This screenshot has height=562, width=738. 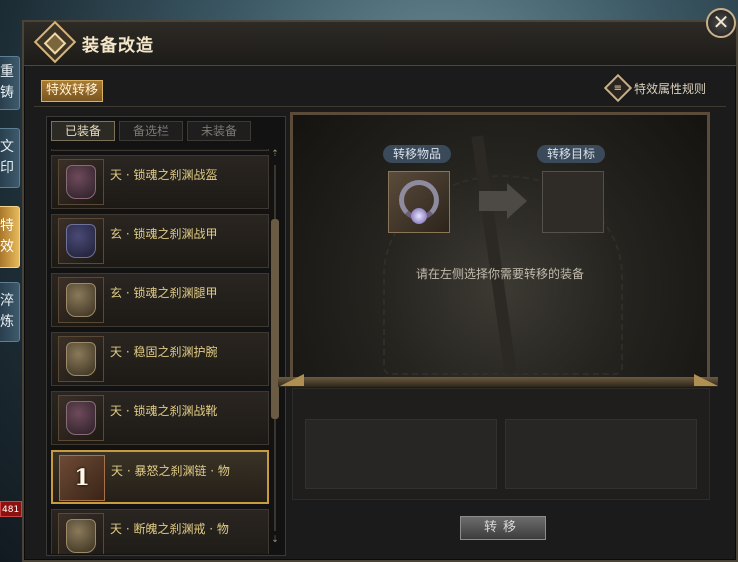 What do you see at coordinates (81, 418) in the screenshot?
I see `boots-icon` at bounding box center [81, 418].